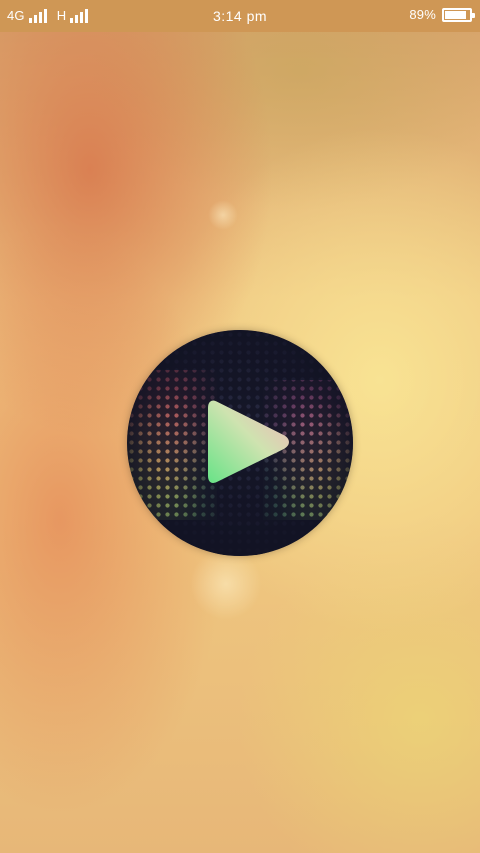 The width and height of the screenshot is (480, 853). I want to click on battery-fill, so click(456, 14).